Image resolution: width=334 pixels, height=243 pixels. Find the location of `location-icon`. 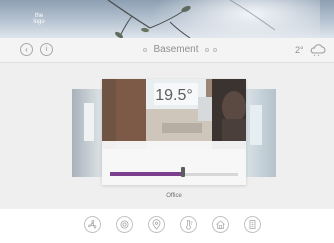

location-icon is located at coordinates (156, 224).